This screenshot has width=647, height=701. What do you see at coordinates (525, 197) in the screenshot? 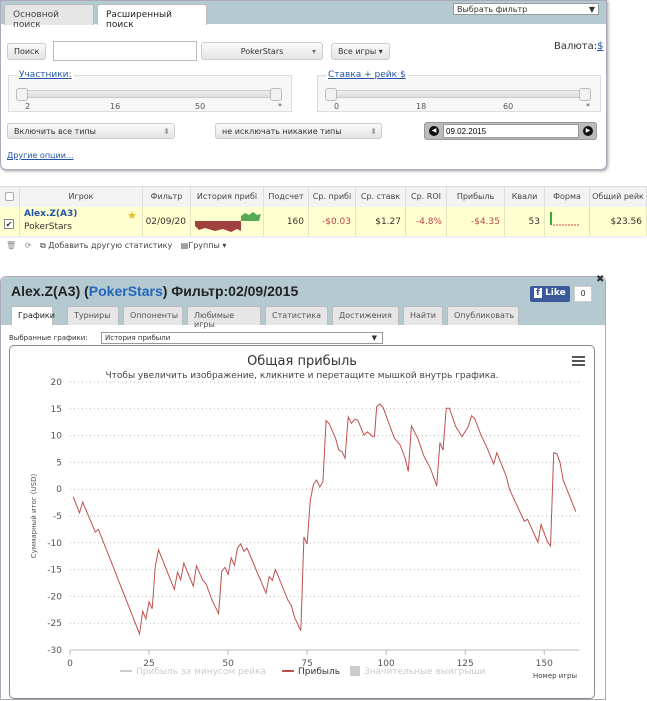
I see `col-qual: Квали` at bounding box center [525, 197].